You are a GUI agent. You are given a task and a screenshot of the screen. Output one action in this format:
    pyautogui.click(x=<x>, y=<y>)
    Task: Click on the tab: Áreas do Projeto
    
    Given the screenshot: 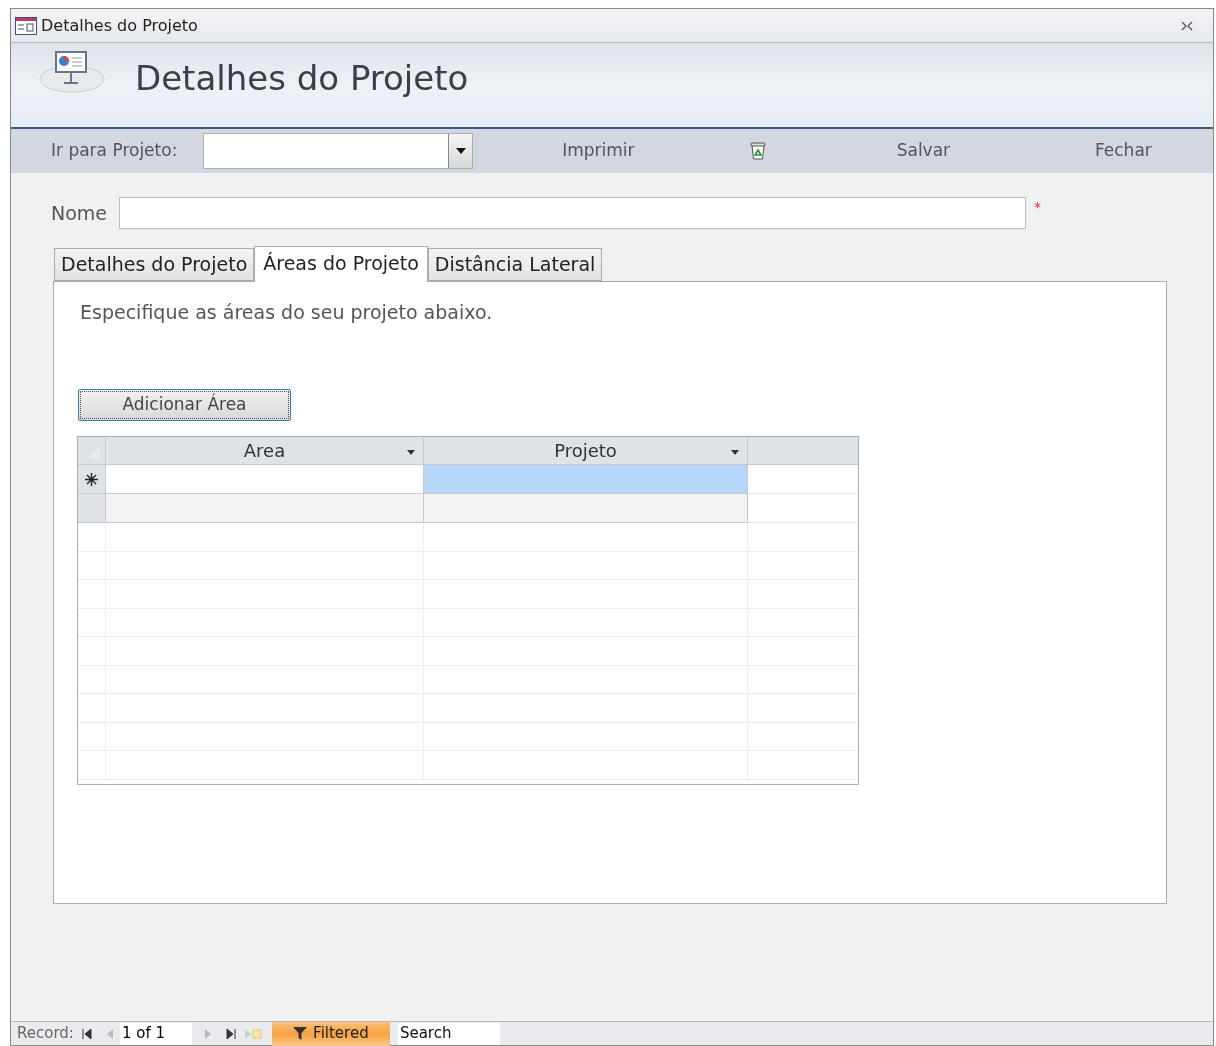 What is the action you would take?
    pyautogui.click(x=341, y=264)
    